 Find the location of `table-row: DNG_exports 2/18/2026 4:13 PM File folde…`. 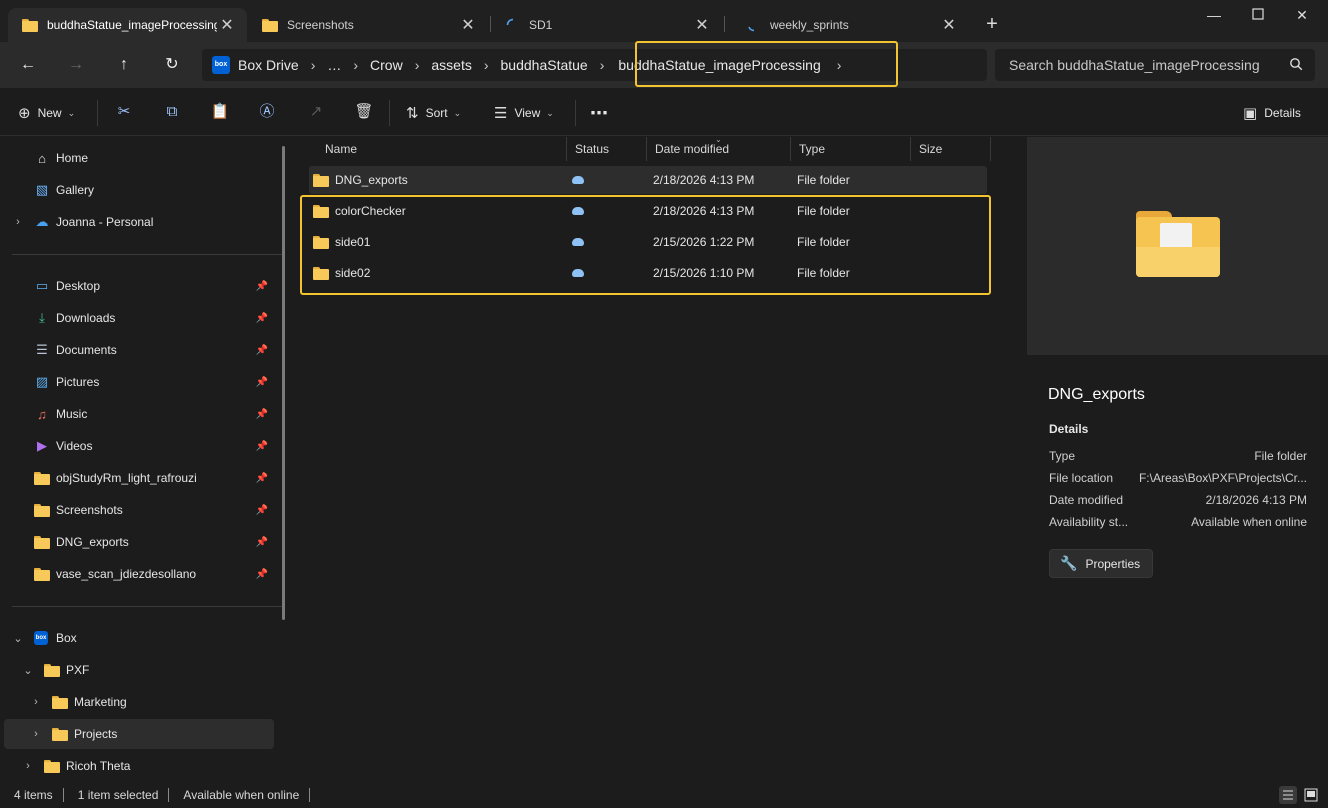

table-row: DNG_exports 2/18/2026 4:13 PM File folde… is located at coordinates (648, 180).